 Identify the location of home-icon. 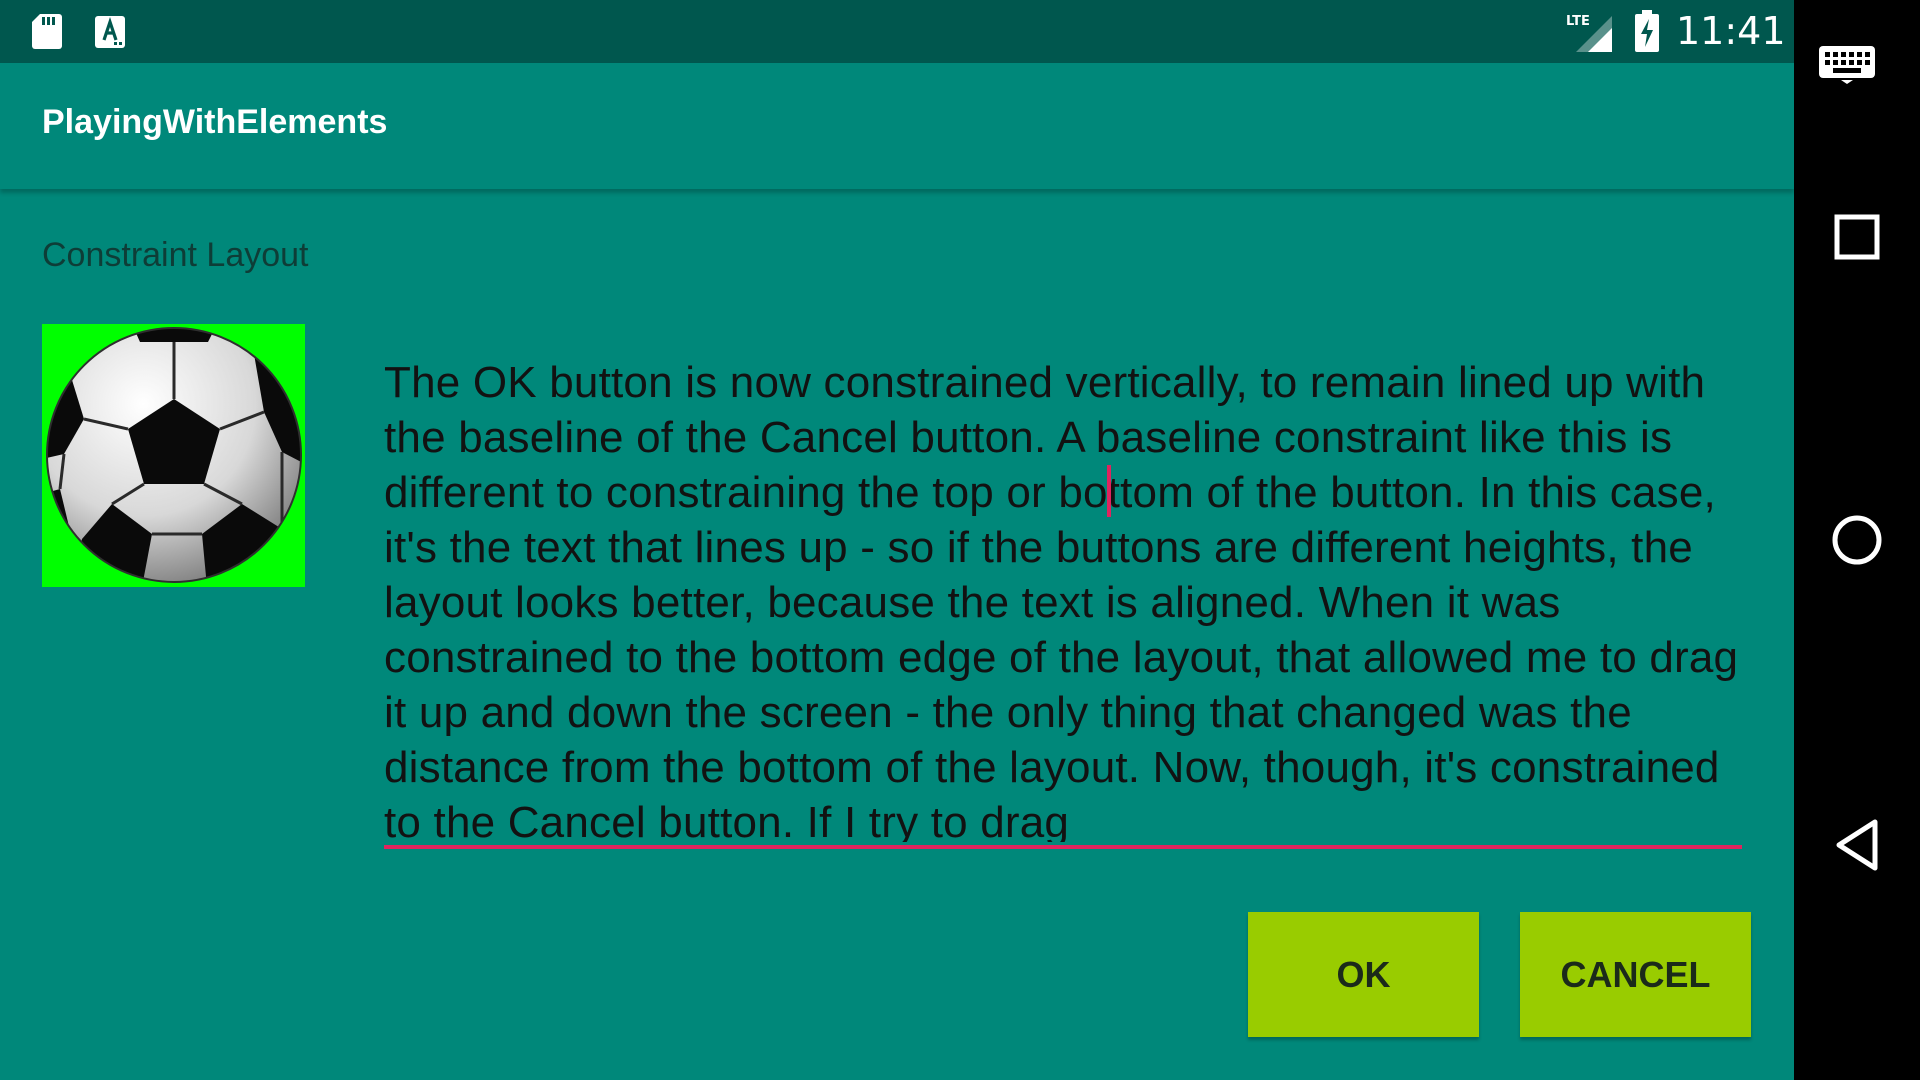
(1857, 540).